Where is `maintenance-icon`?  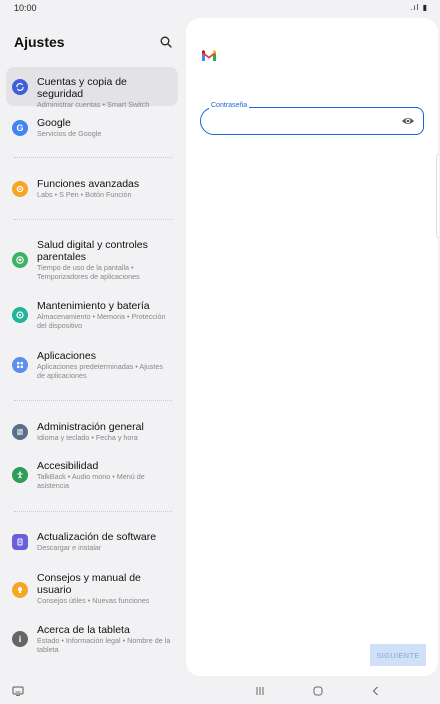
maintenance-icon is located at coordinates (20, 315).